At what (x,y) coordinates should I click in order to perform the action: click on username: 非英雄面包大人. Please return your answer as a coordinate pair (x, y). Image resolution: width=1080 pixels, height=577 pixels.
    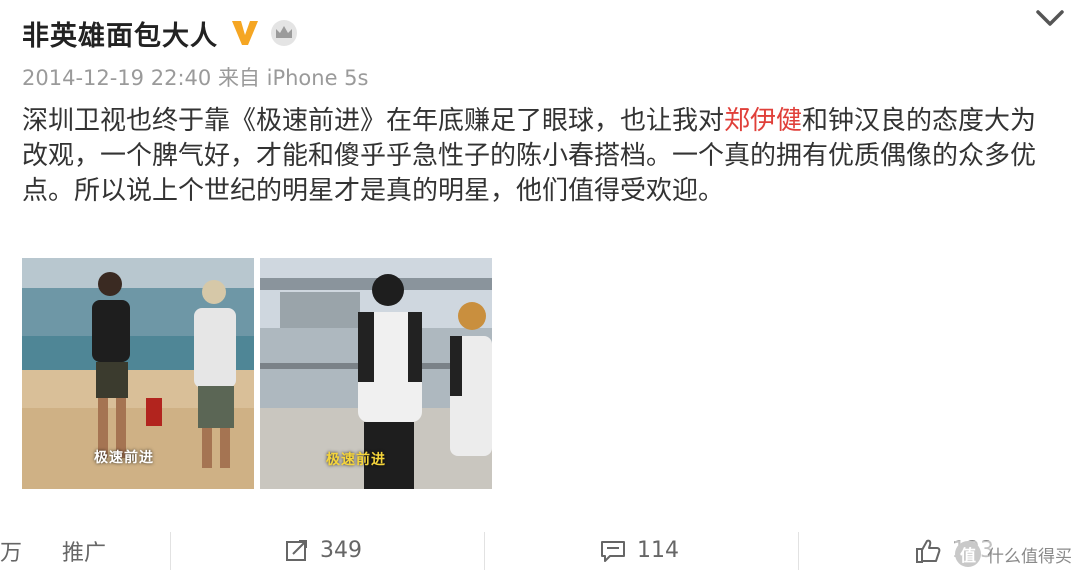
    Looking at the image, I should click on (120, 33).